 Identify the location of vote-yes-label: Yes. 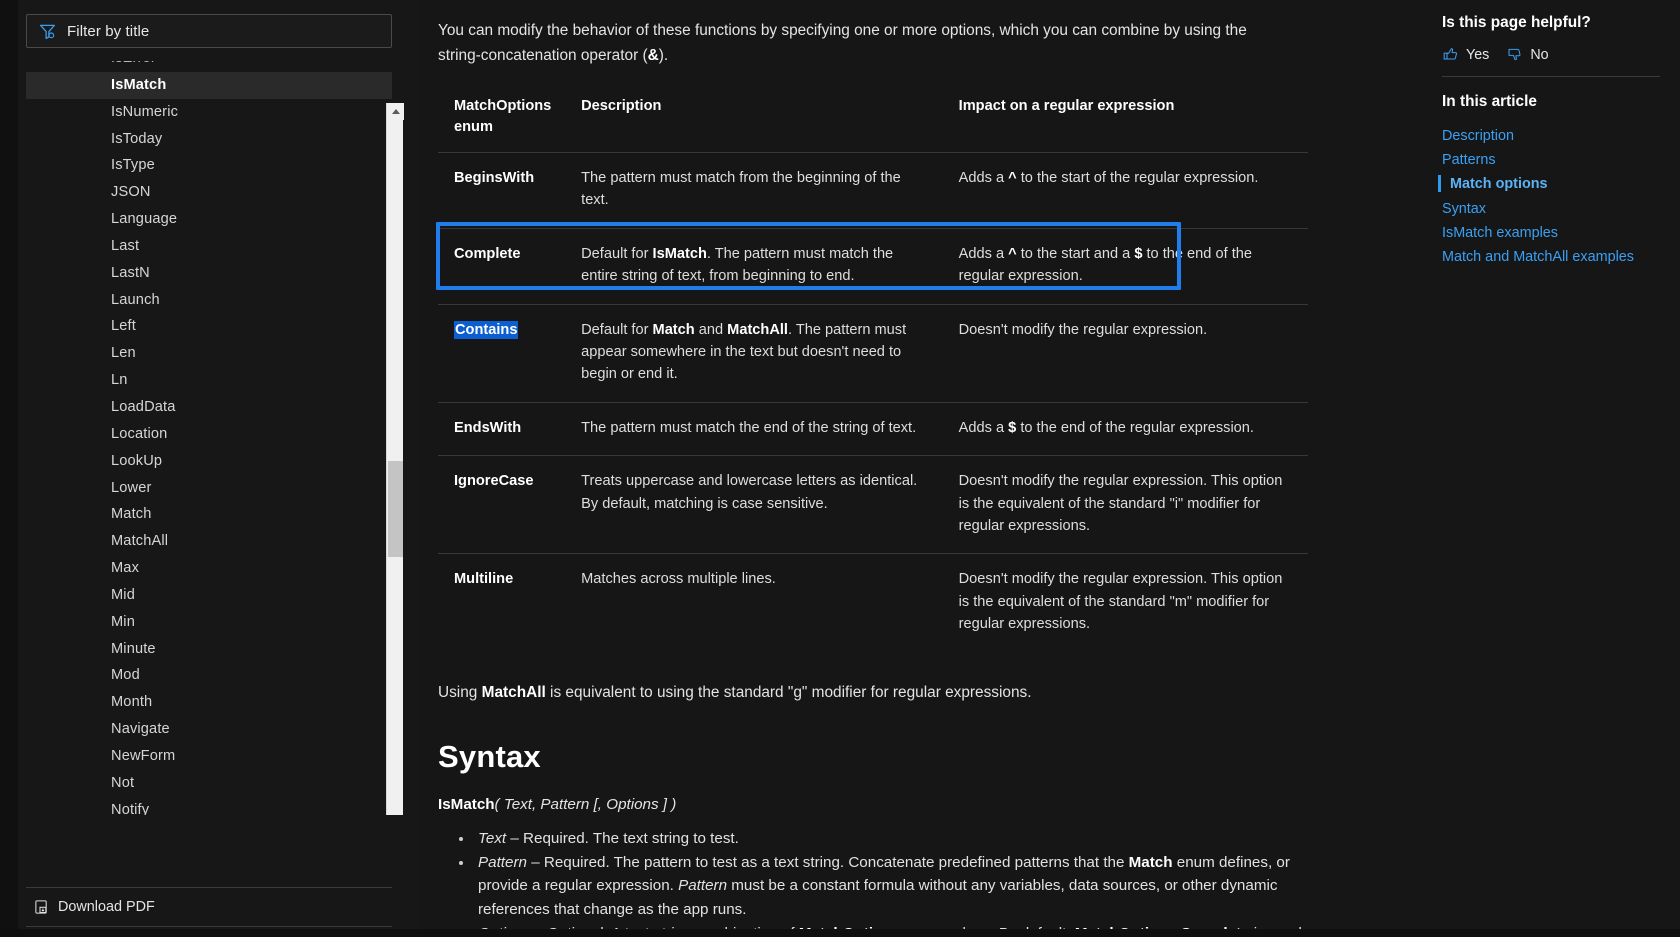
(1478, 54).